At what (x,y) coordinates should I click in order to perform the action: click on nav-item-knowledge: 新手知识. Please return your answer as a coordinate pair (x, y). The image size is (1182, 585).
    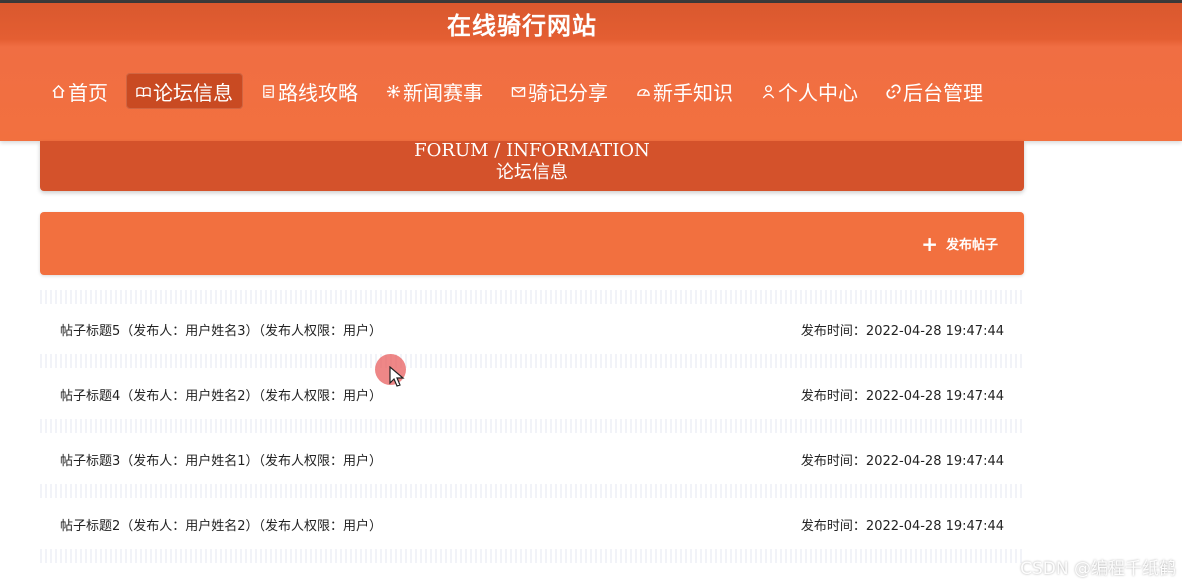
    Looking at the image, I should click on (684, 91).